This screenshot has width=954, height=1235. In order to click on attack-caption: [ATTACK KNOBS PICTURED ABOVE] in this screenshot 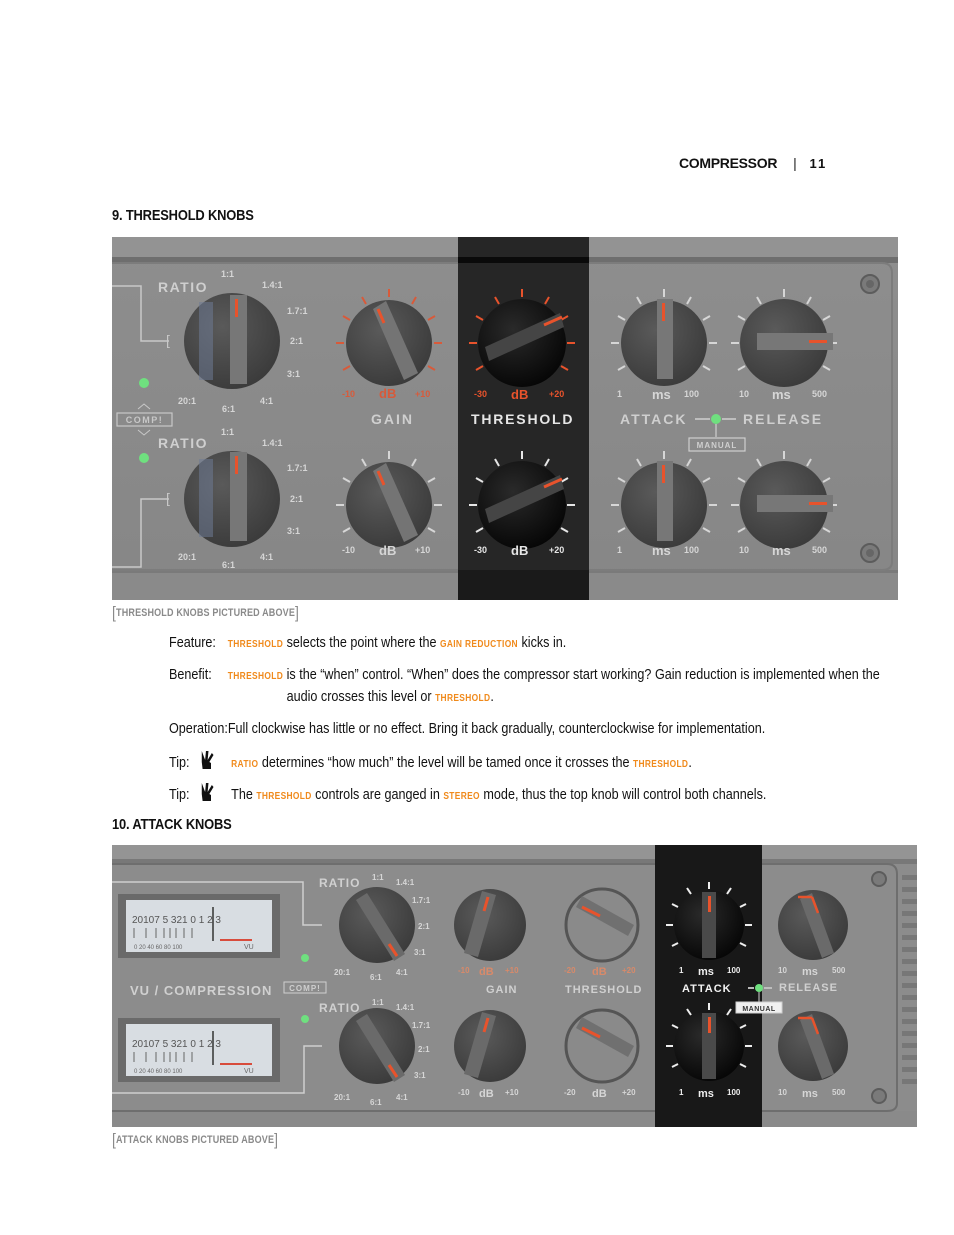, I will do `click(195, 1139)`.